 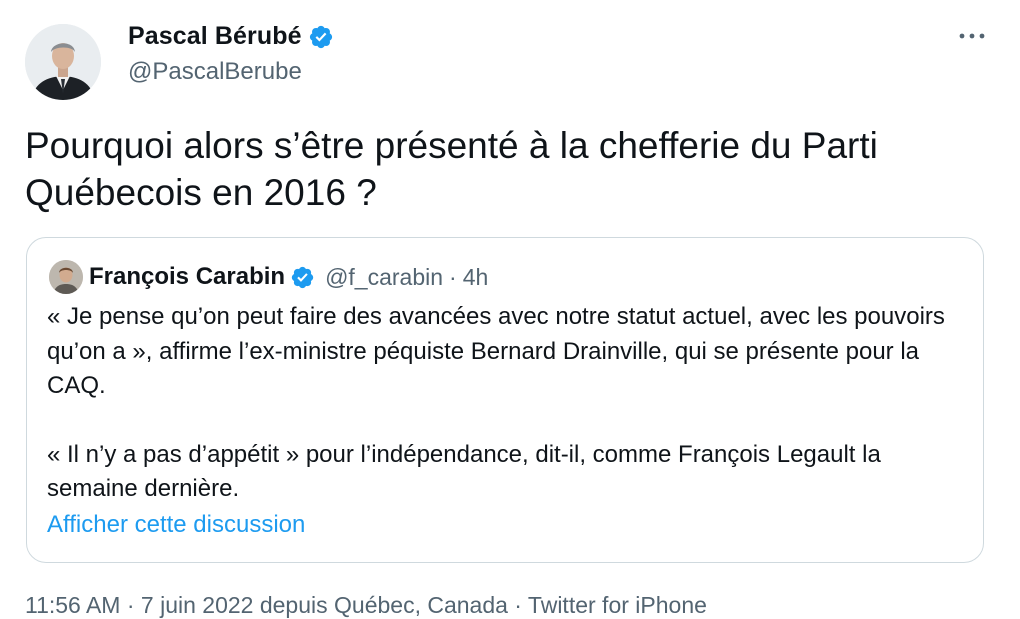 I want to click on author-avatar, so click(x=63, y=62).